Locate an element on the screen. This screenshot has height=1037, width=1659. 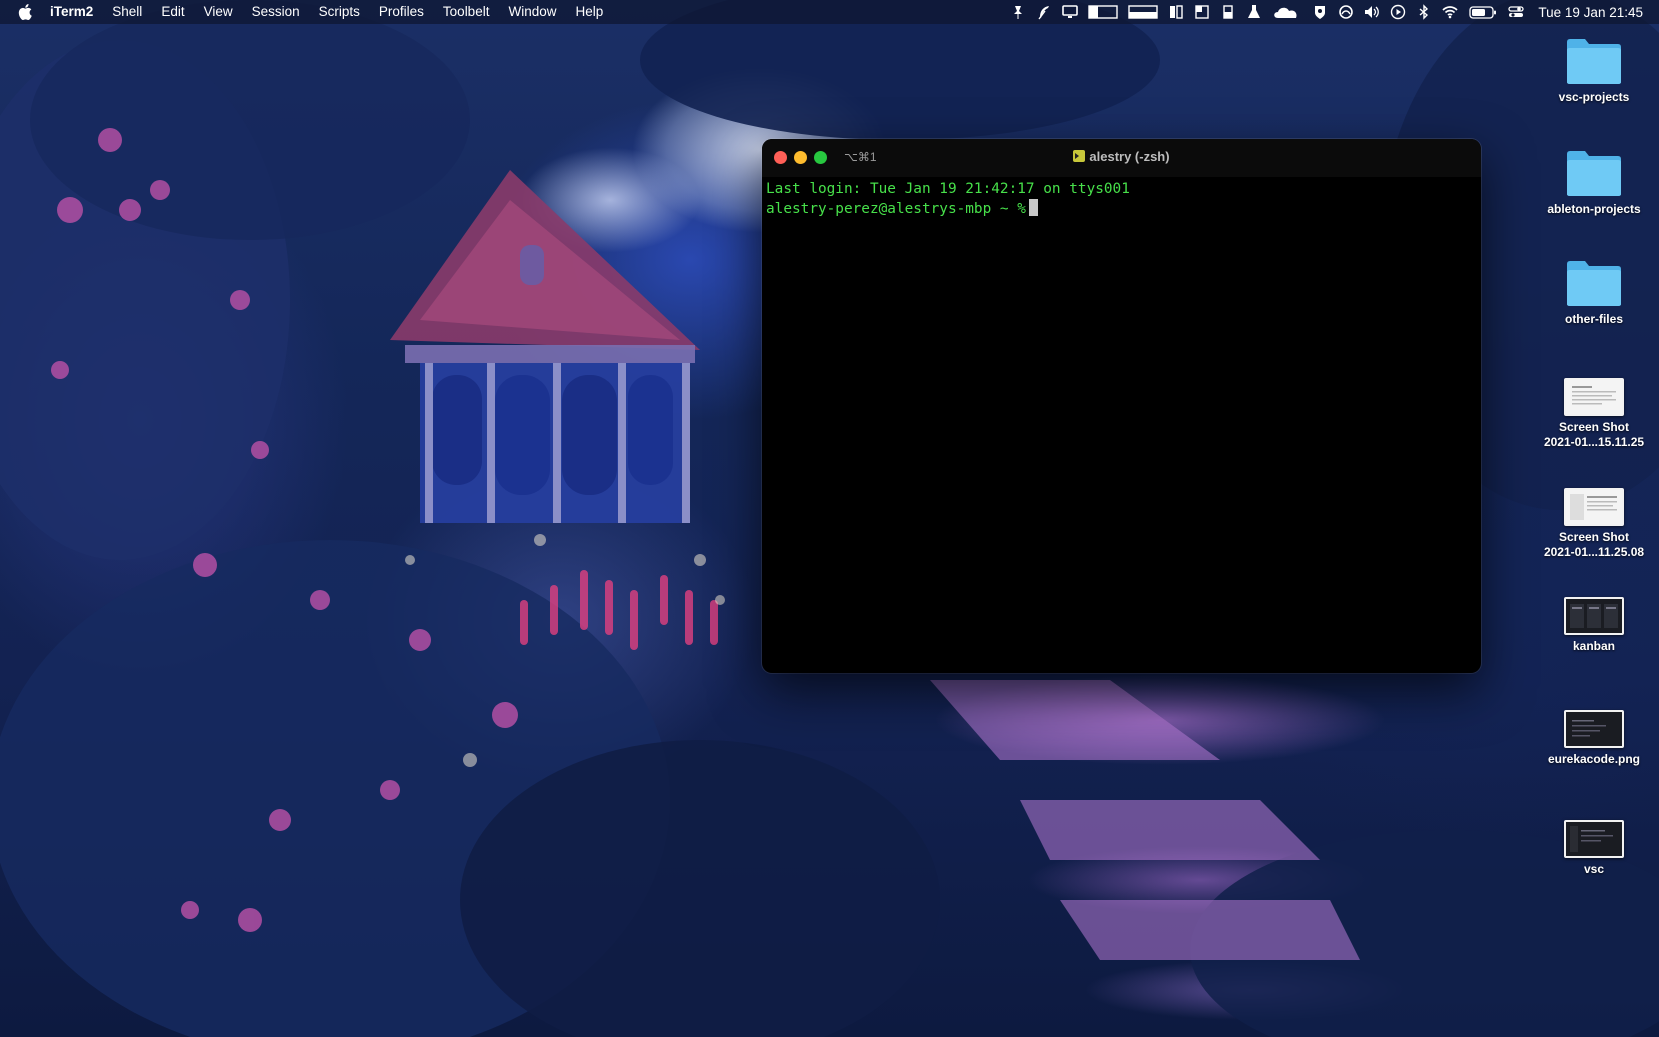
desktop-item-label: Screen Shot 2021-01...15.11.25 is located at coordinates (1594, 435).